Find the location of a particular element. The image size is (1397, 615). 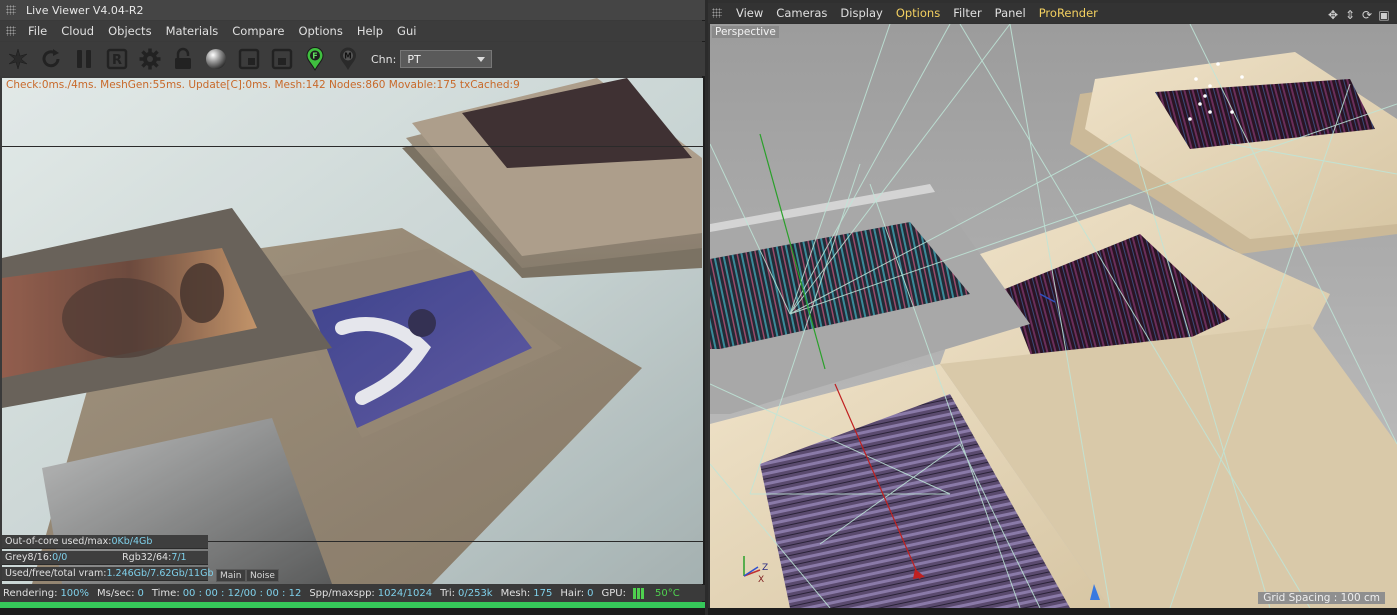

viewport-nav-icons: ✥ ⇕ ⟳ ▣ is located at coordinates (1357, 15).